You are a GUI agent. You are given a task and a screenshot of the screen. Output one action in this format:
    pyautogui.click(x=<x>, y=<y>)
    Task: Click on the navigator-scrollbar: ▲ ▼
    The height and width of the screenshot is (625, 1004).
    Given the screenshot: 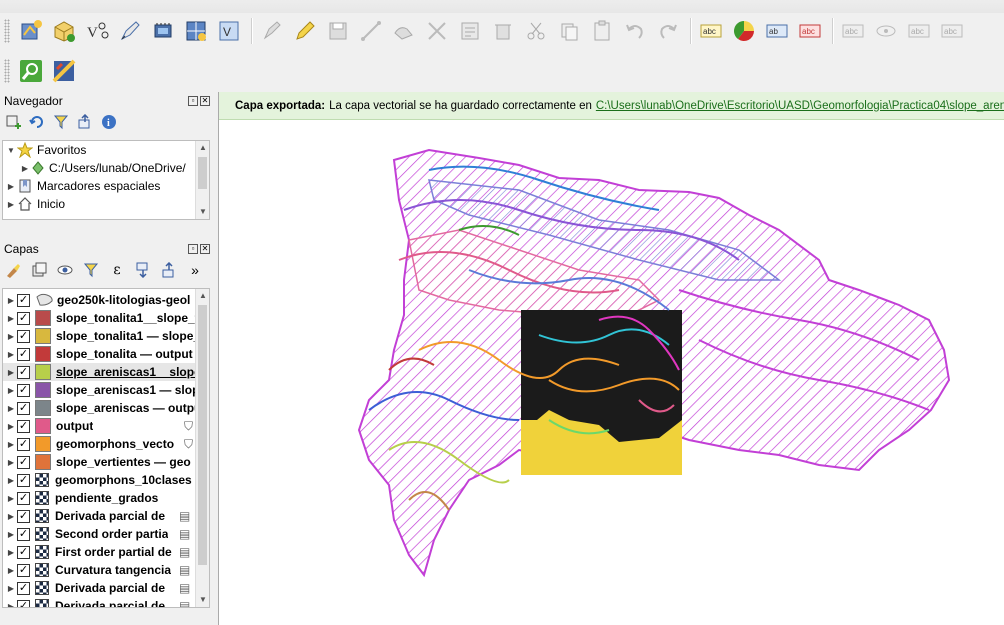 What is the action you would take?
    pyautogui.click(x=202, y=180)
    